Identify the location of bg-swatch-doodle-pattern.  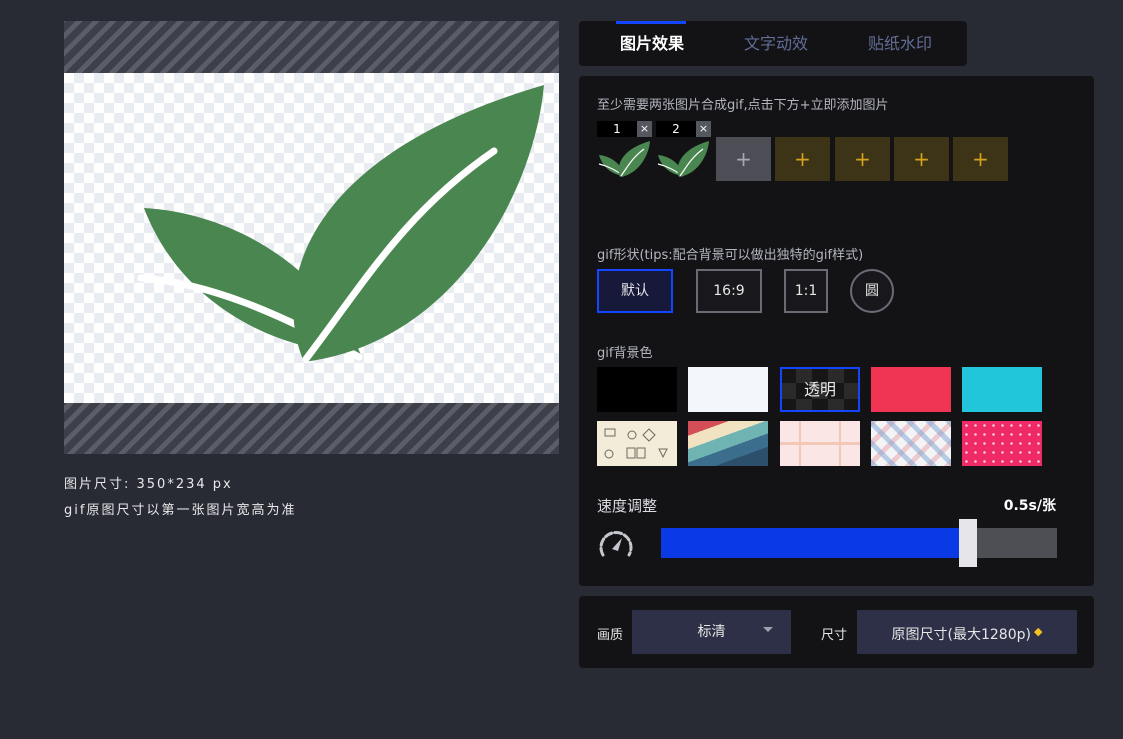
(637, 443).